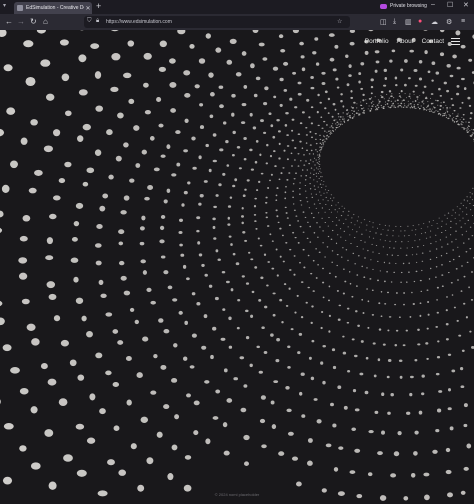 Image resolution: width=474 pixels, height=504 pixels. What do you see at coordinates (53, 8) in the screenshot?
I see `tab-active: EdSimulation - Creative Devel... ✕` at bounding box center [53, 8].